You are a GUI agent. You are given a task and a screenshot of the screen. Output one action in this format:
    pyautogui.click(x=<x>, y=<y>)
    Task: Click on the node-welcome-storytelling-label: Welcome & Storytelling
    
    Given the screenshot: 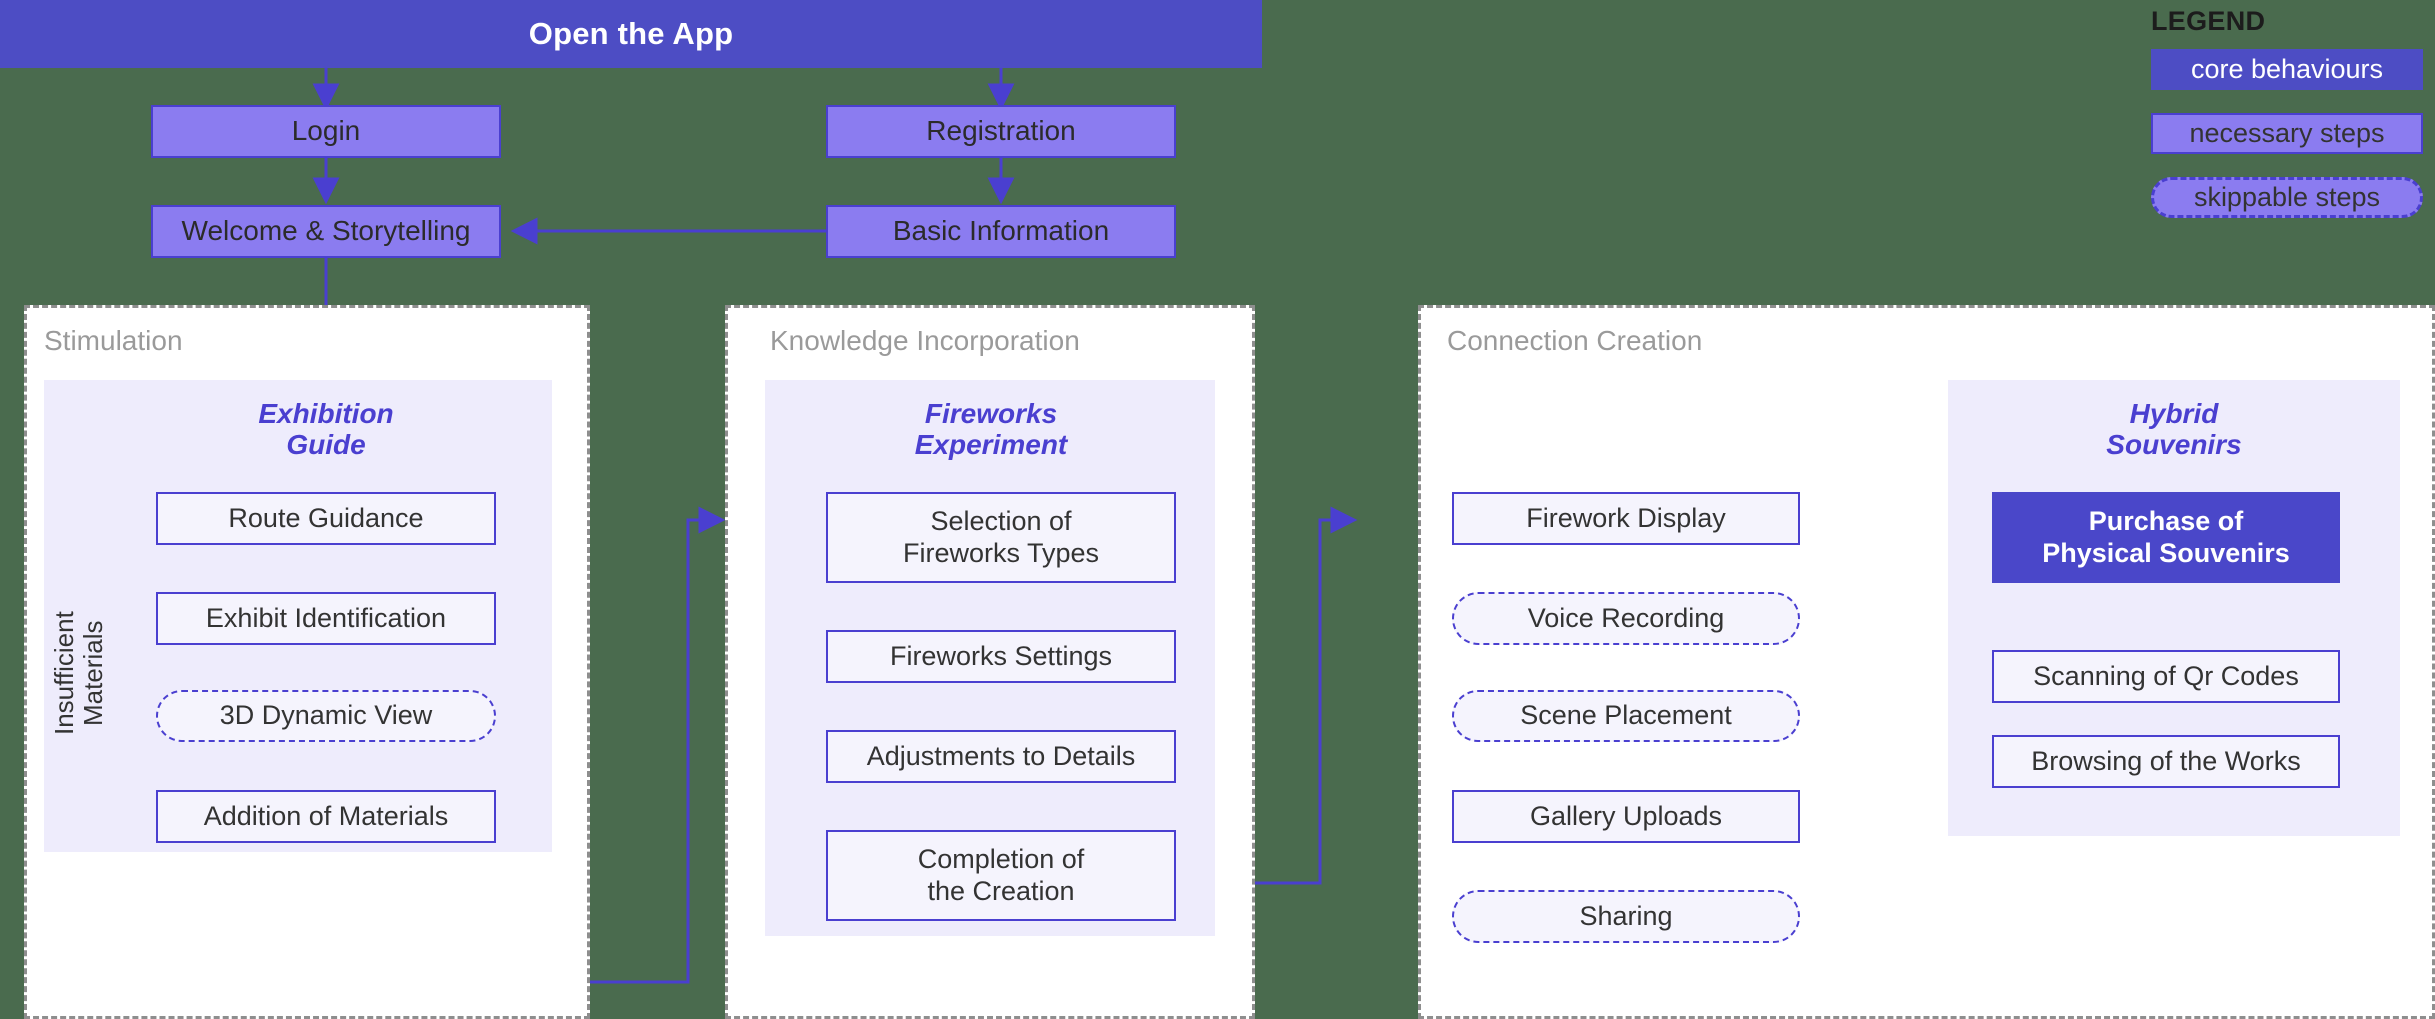 What is the action you would take?
    pyautogui.click(x=326, y=231)
    